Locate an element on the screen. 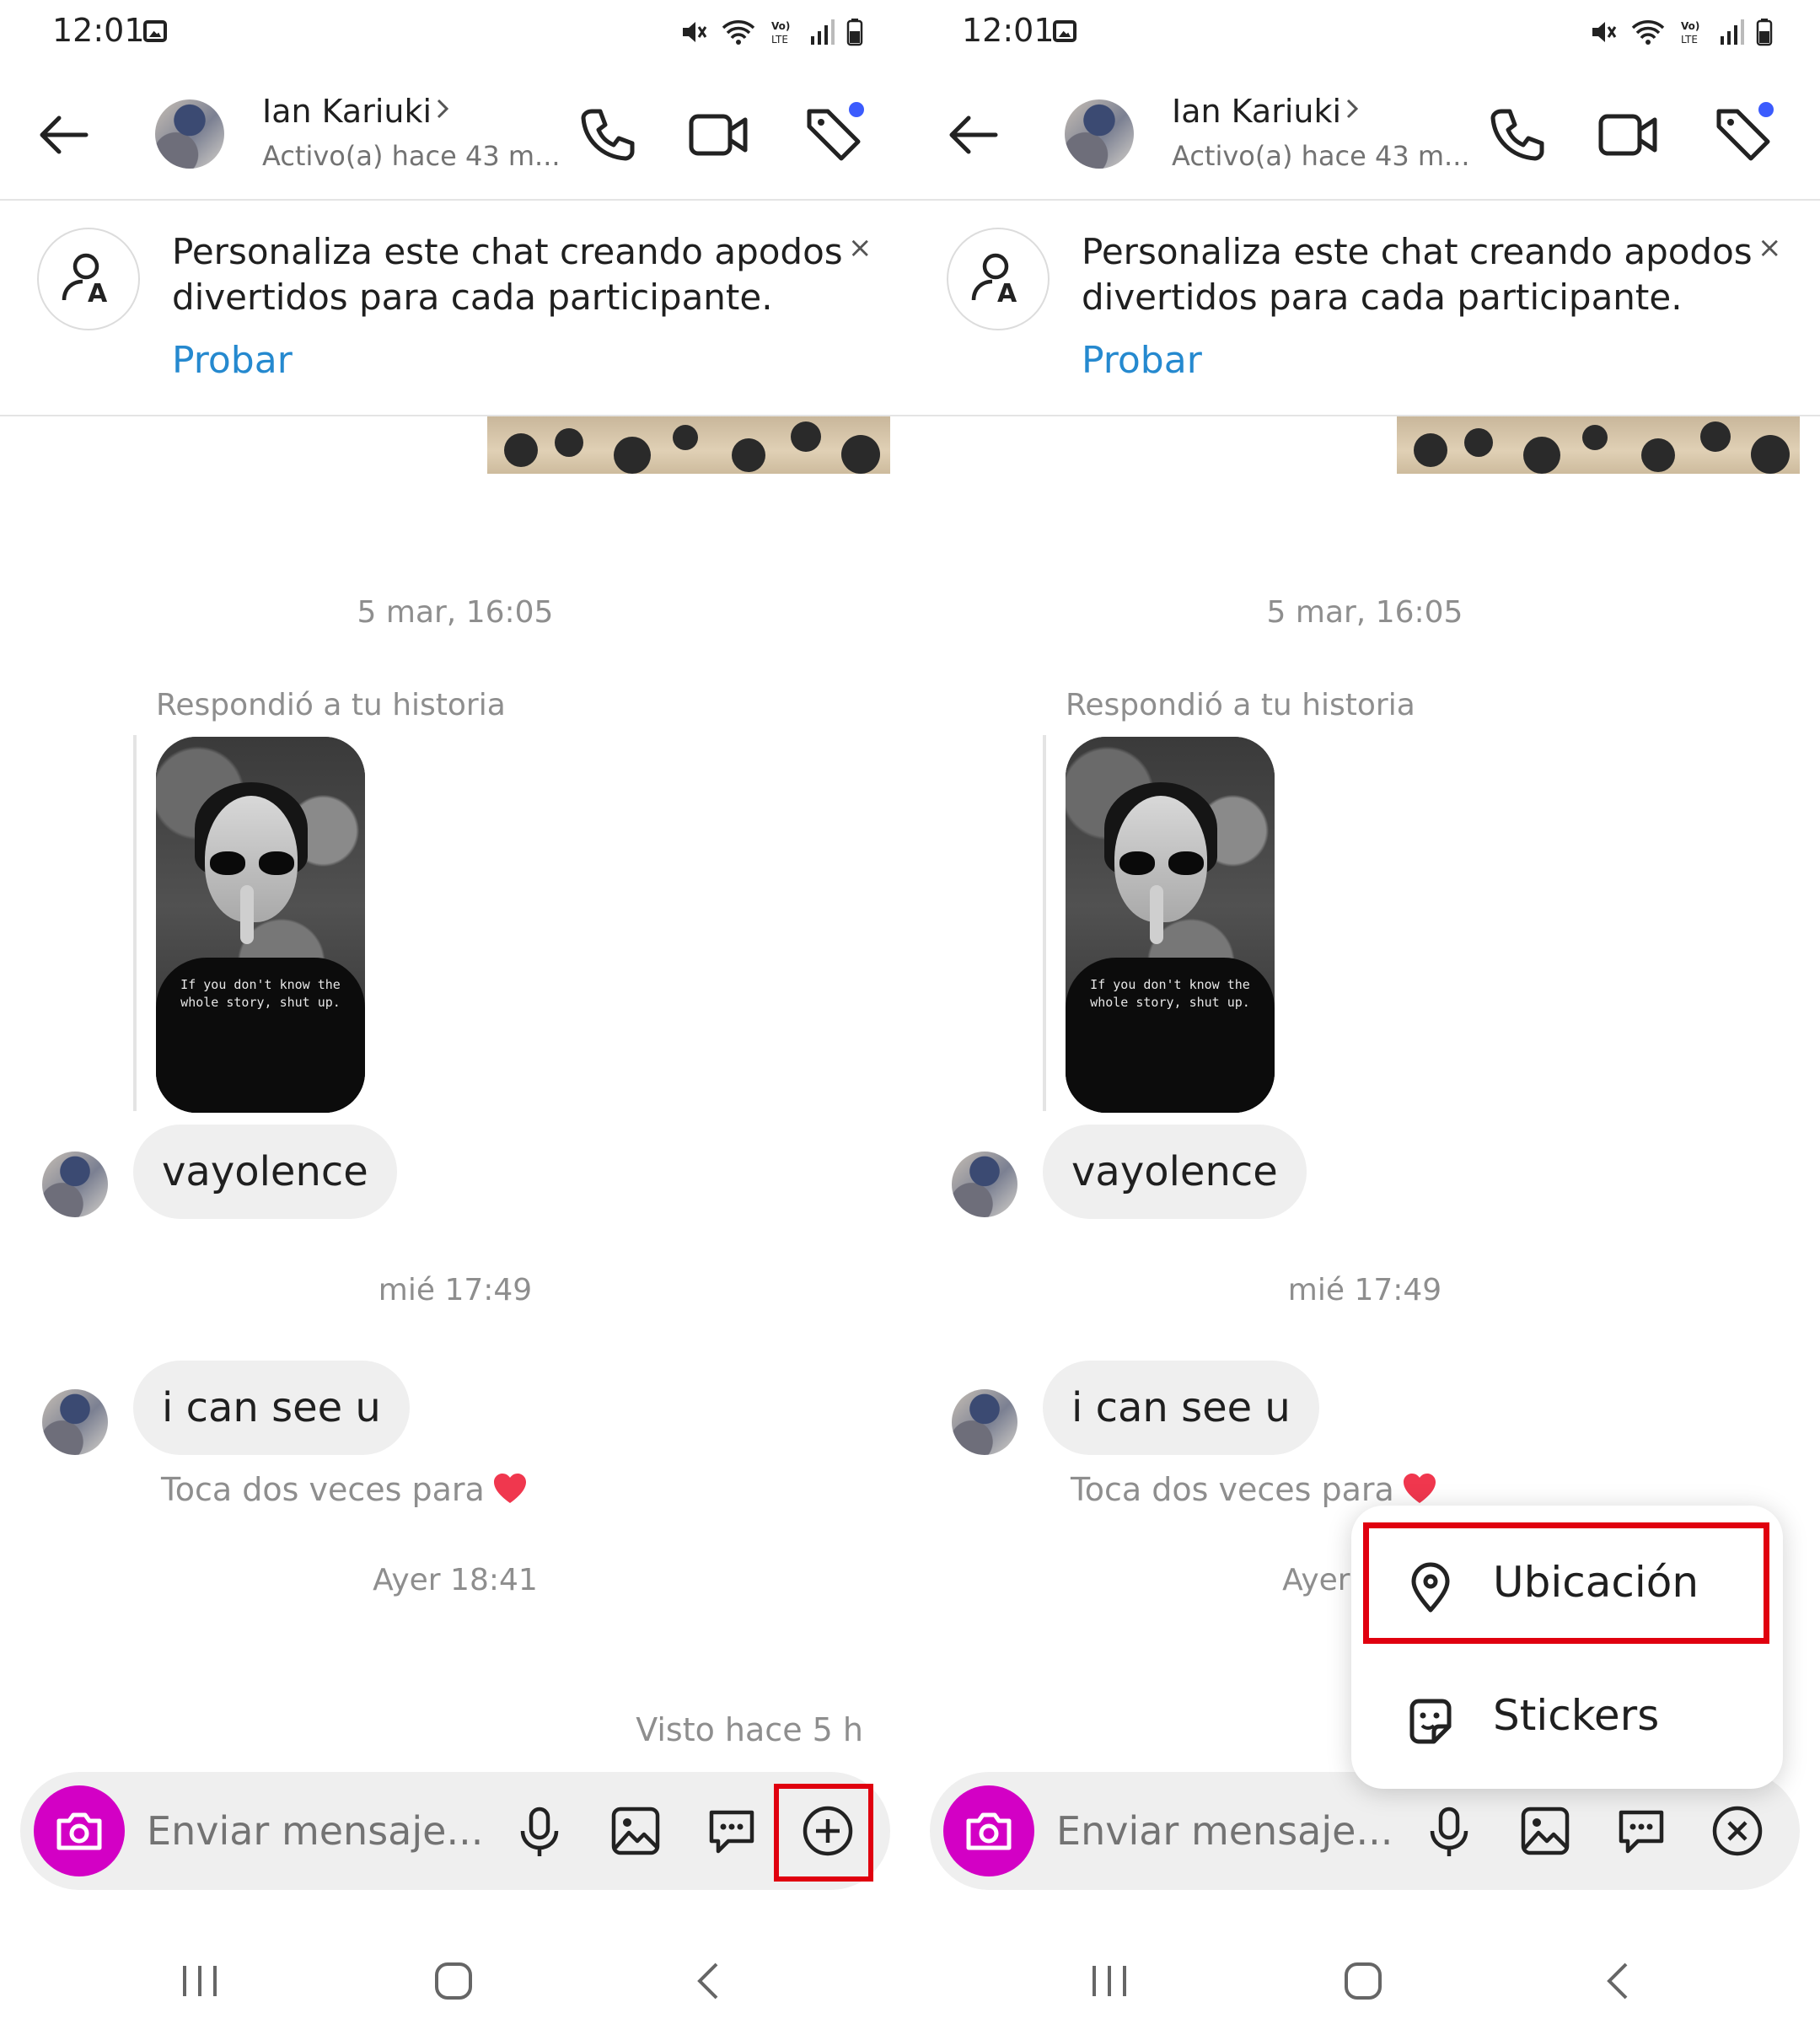 The height and width of the screenshot is (2024, 1820). heart-icon is located at coordinates (509, 1489).